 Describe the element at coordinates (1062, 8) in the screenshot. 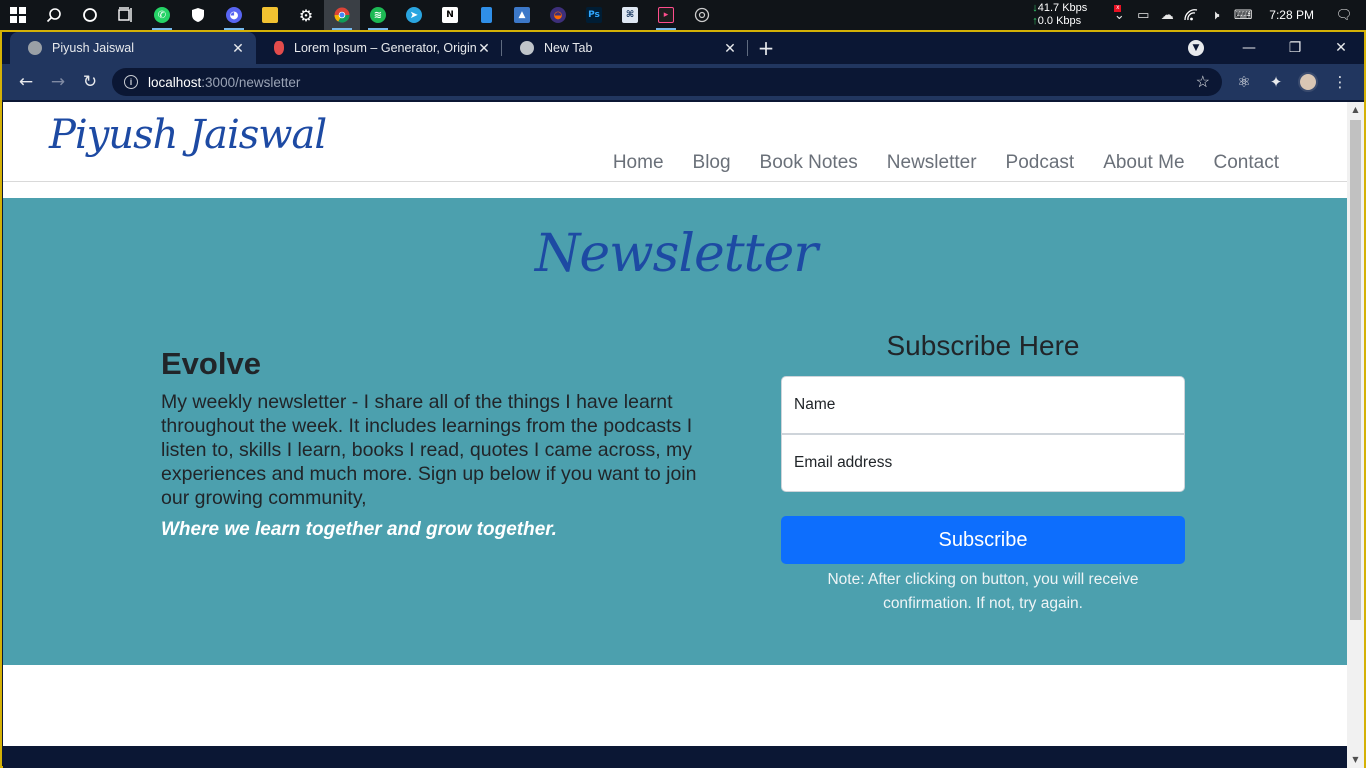

I see `net-down: 41.7 Kbps` at that location.